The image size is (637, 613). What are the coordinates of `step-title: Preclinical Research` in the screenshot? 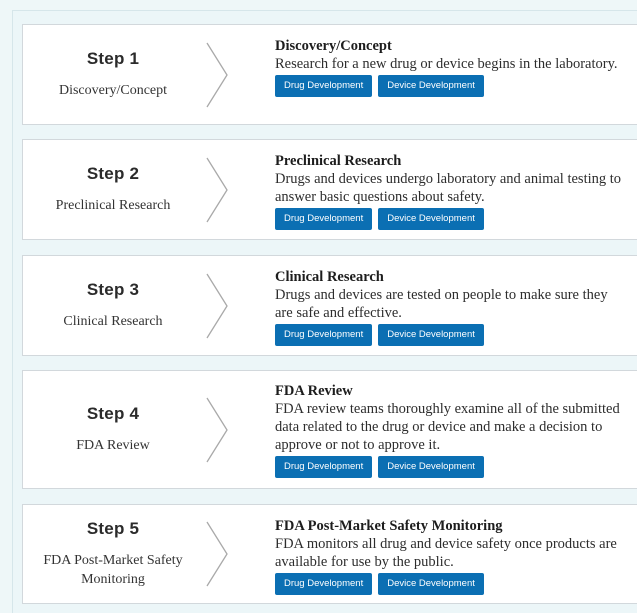 It's located at (338, 161).